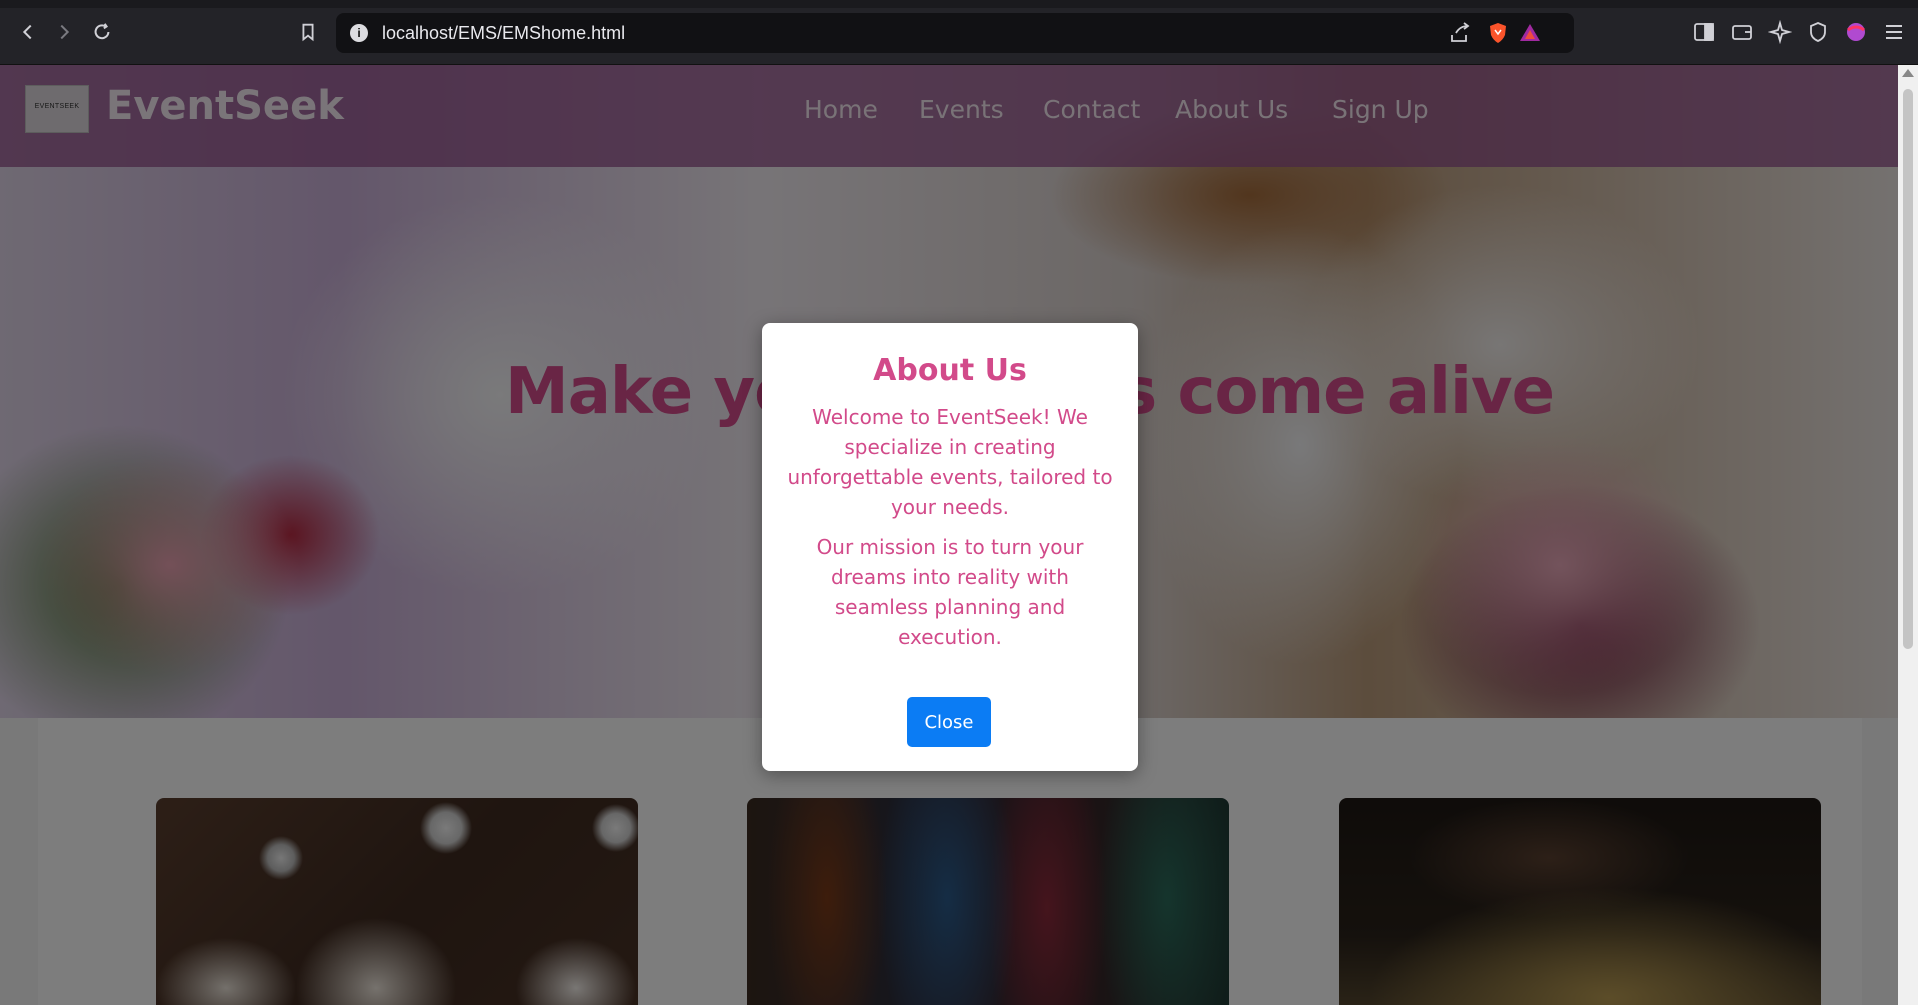 This screenshot has width=1918, height=1005. Describe the element at coordinates (1742, 32) in the screenshot. I see `wallet-icon` at that location.